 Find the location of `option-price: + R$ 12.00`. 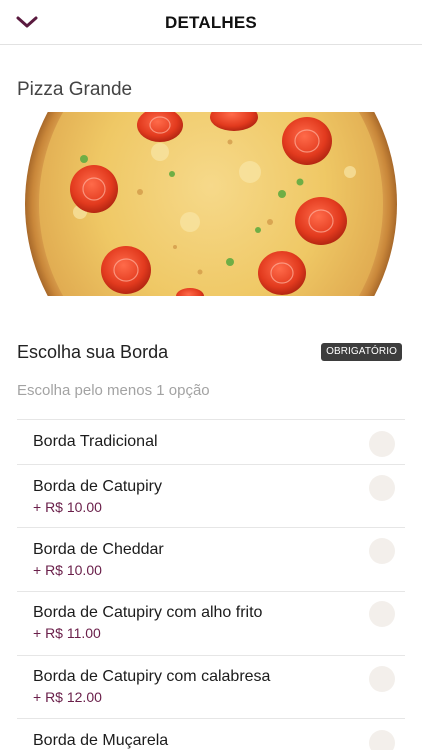

option-price: + R$ 12.00 is located at coordinates (67, 697).